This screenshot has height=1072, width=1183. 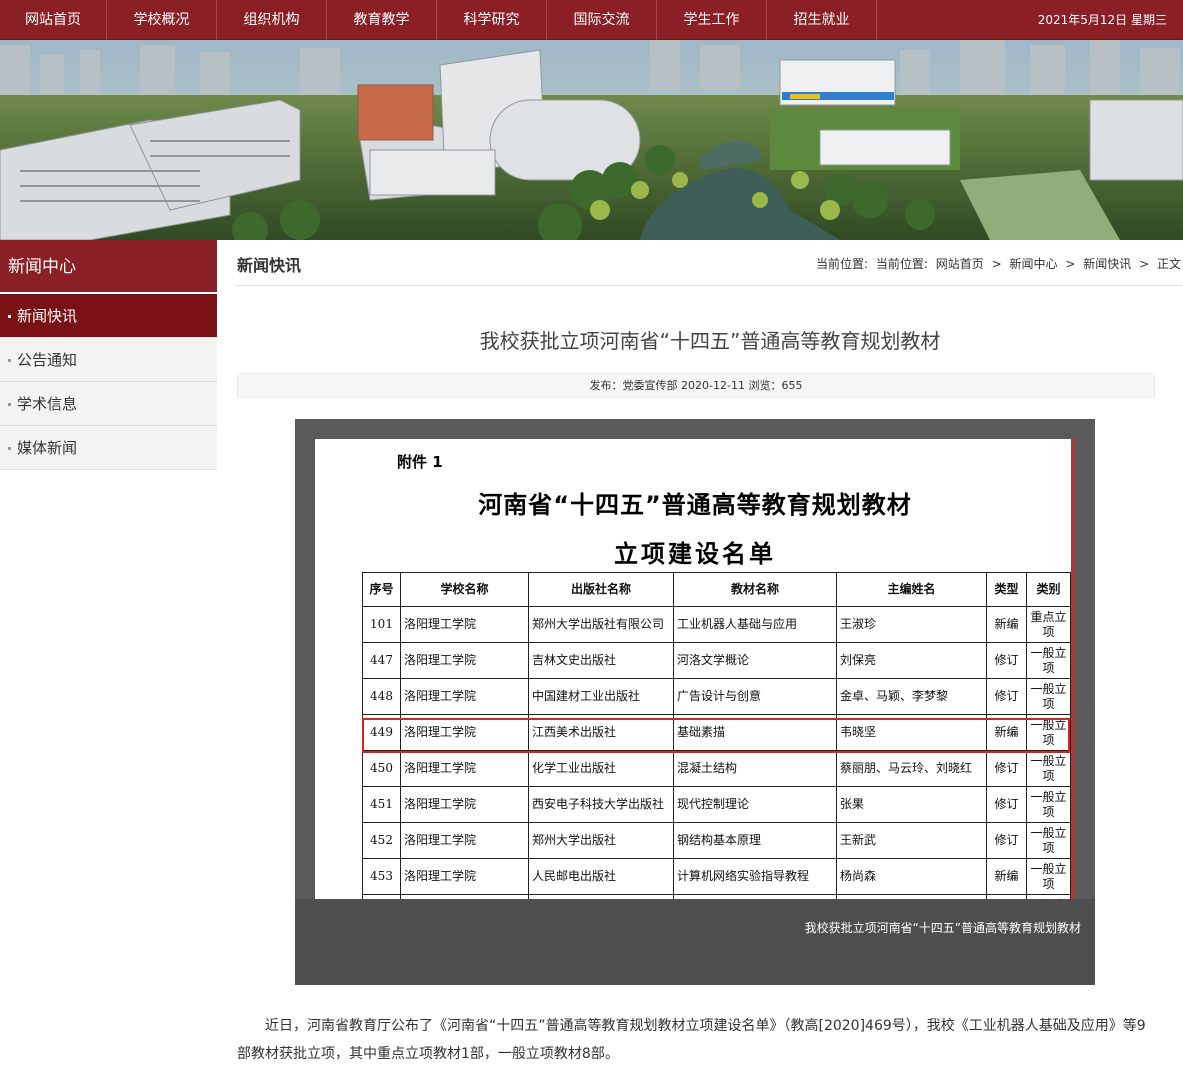 What do you see at coordinates (381, 876) in the screenshot?
I see `table-cell: 453` at bounding box center [381, 876].